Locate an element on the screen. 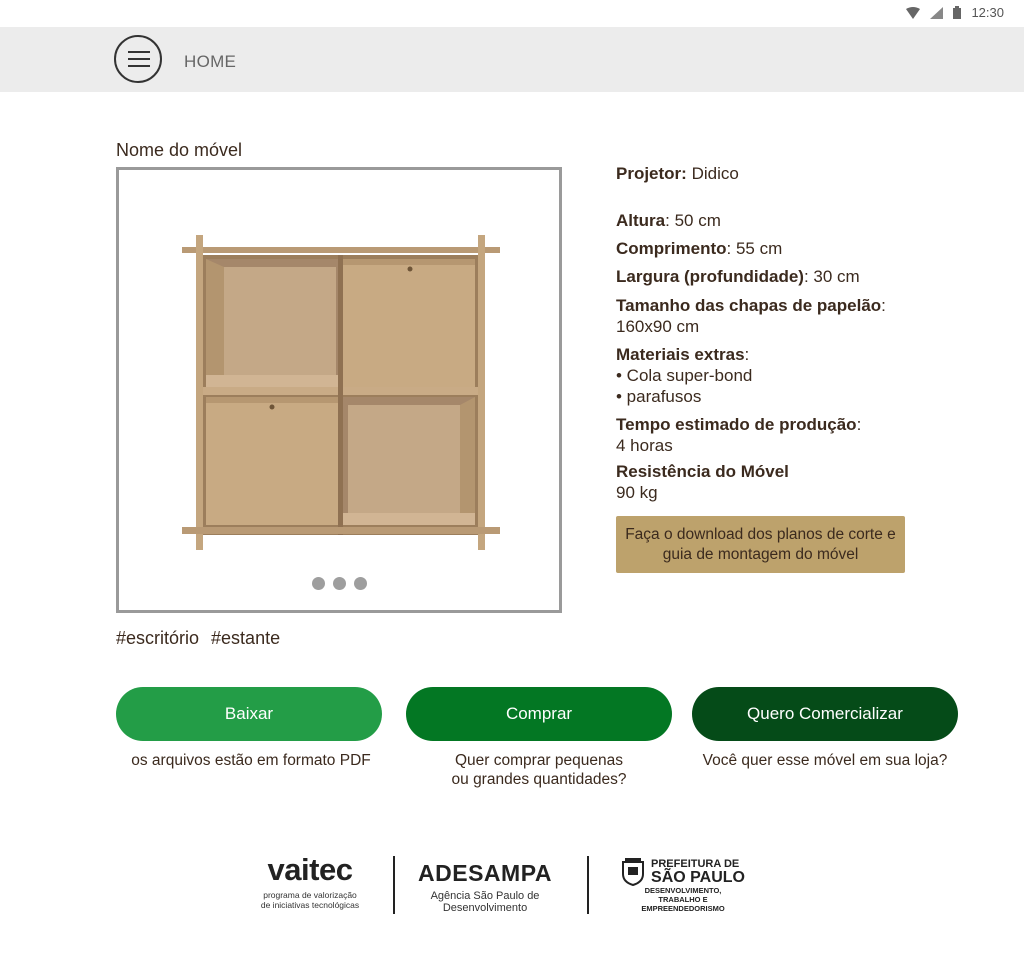 The height and width of the screenshot is (959, 1024). comercializar-note: Você quer esse móvel em sua loja? is located at coordinates (825, 760).